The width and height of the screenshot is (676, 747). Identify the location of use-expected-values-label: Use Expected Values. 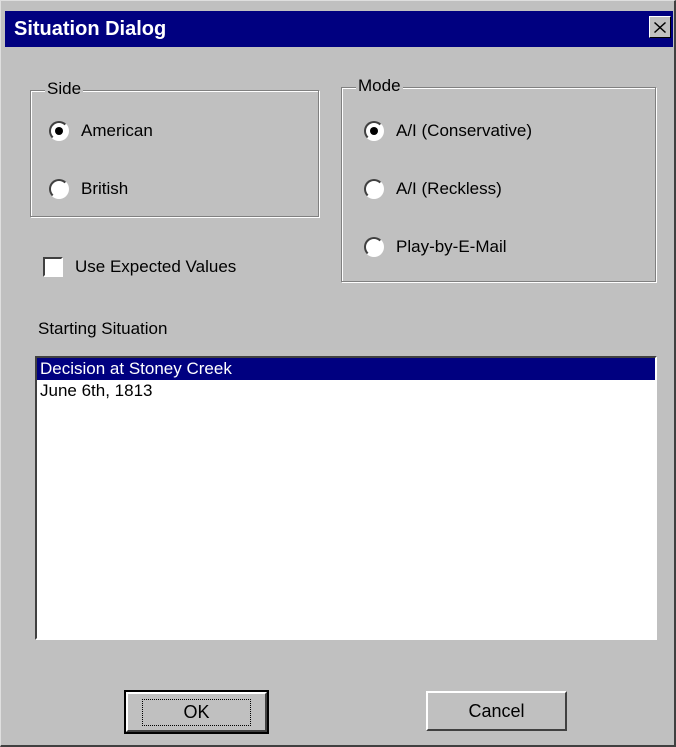
(156, 266).